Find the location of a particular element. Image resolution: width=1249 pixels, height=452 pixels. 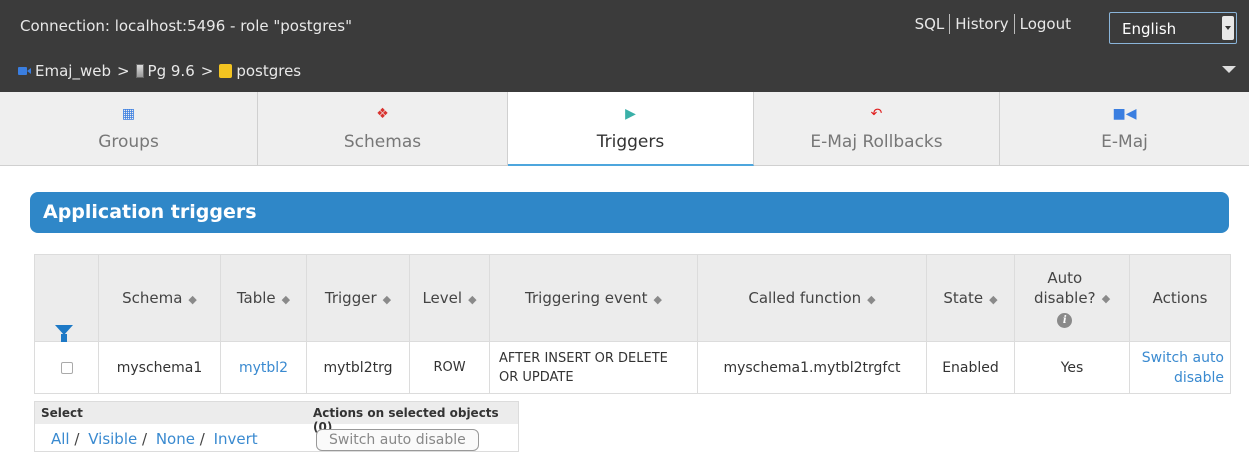

language-select: English is located at coordinates (1173, 28).